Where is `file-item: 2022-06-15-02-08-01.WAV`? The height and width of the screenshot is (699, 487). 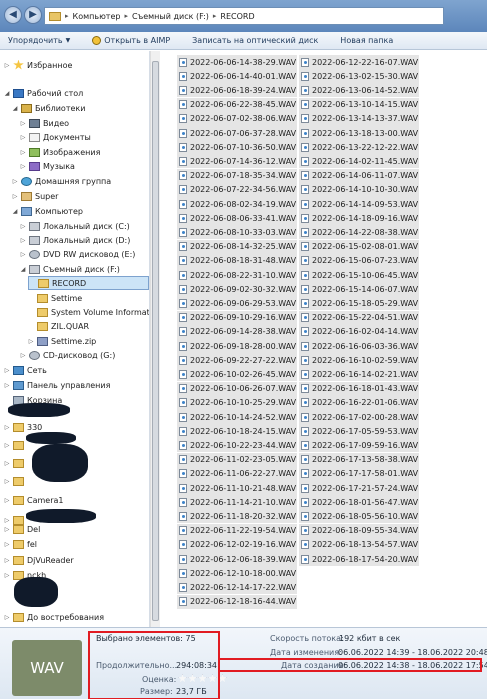 file-item: 2022-06-15-02-08-01.WAV is located at coordinates (359, 246).